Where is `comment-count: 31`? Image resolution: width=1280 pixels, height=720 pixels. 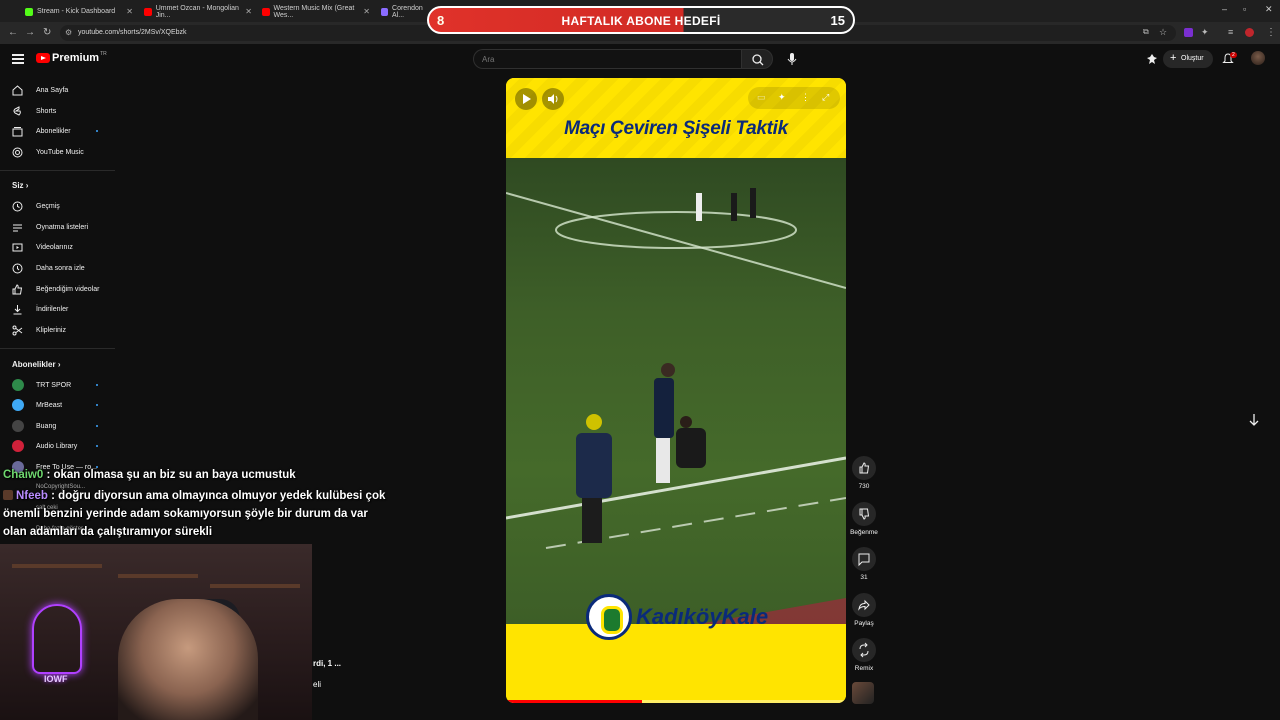 comment-count: 31 is located at coordinates (864, 577).